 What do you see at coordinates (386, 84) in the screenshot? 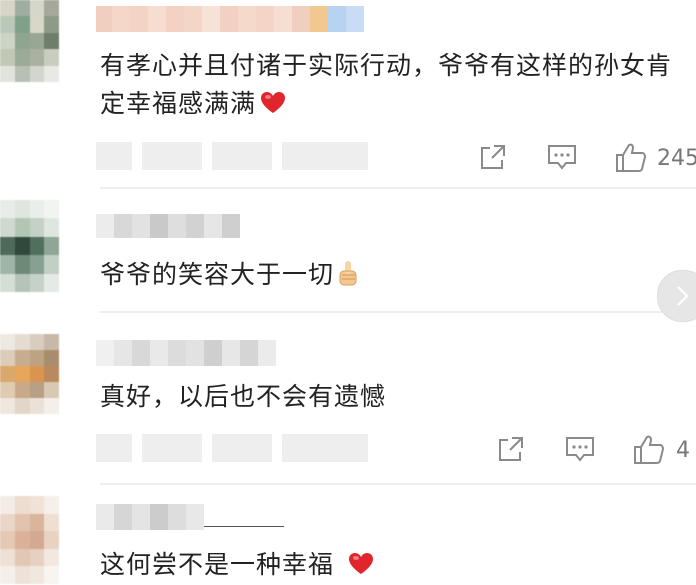
I see `comment-text-content: 有孝心并且付诸于实际行动，爷爷有这样的孙女肯定幸福感满满` at bounding box center [386, 84].